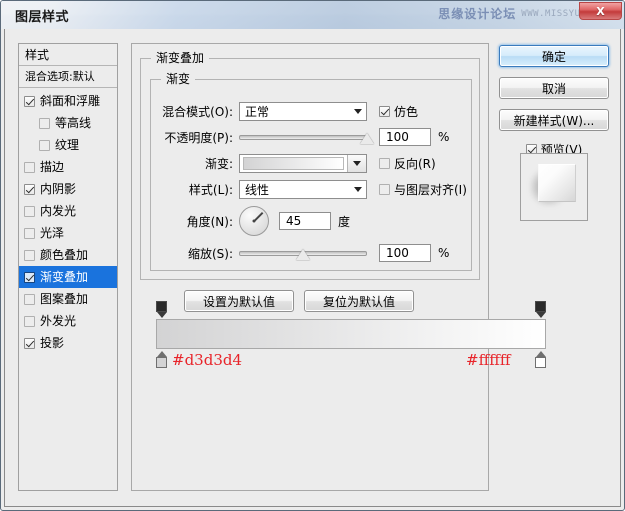  Describe the element at coordinates (29, 299) in the screenshot. I see `sidebar-item-9-checkbox` at that location.